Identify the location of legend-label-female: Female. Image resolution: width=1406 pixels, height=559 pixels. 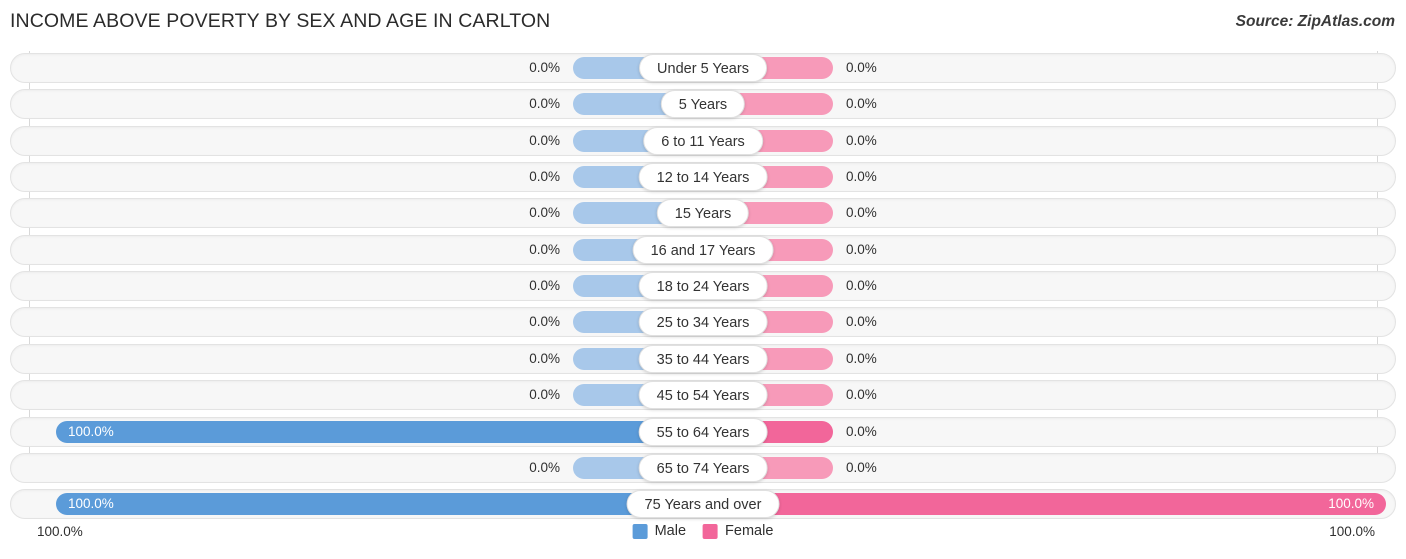
(749, 531).